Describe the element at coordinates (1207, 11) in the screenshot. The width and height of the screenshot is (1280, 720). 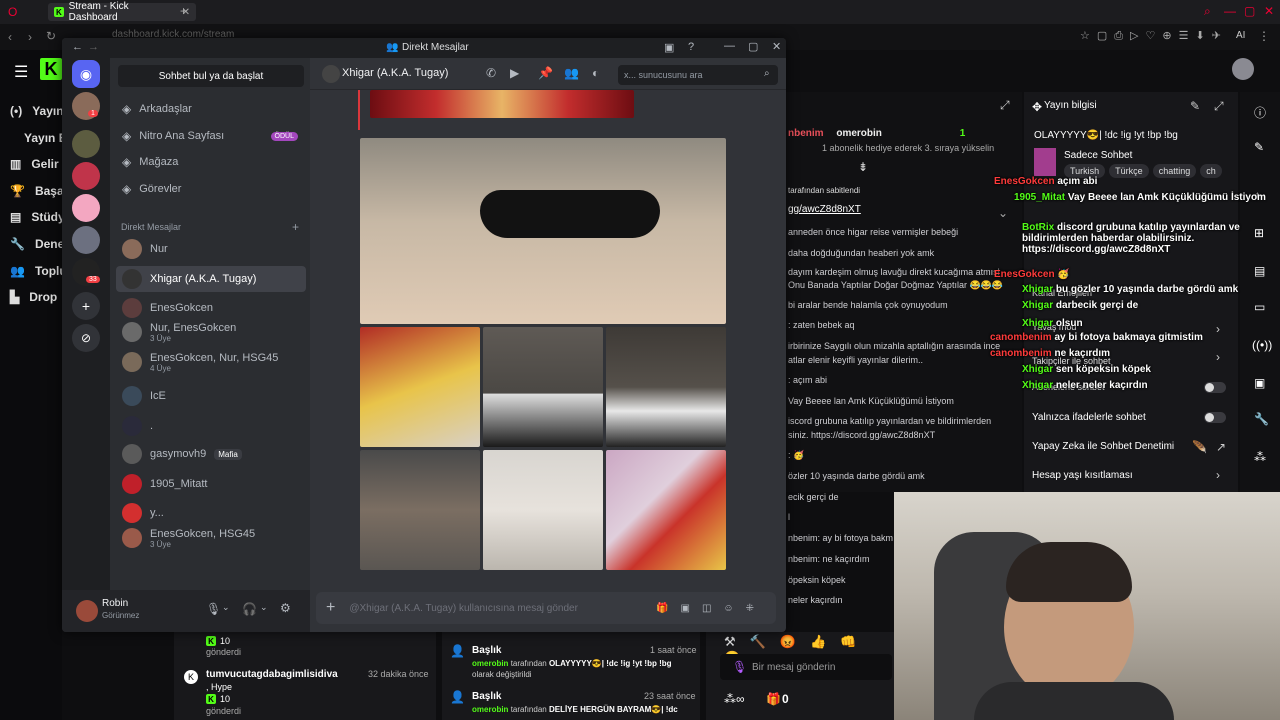
I see `search-icon: ⌕` at that location.